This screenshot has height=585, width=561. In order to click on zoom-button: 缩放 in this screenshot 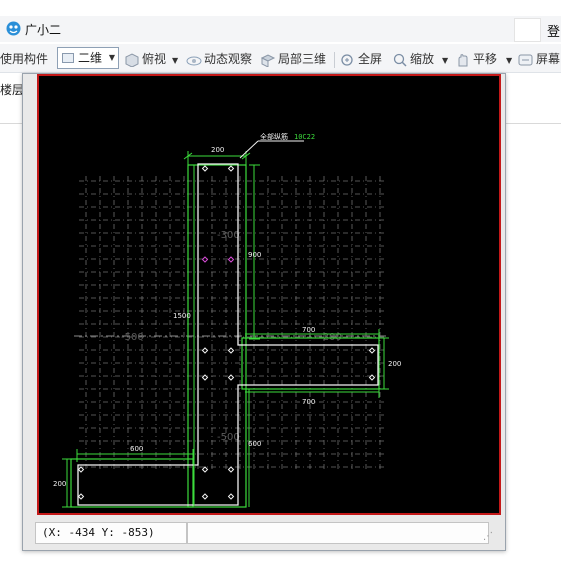, I will do `click(413, 59)`.